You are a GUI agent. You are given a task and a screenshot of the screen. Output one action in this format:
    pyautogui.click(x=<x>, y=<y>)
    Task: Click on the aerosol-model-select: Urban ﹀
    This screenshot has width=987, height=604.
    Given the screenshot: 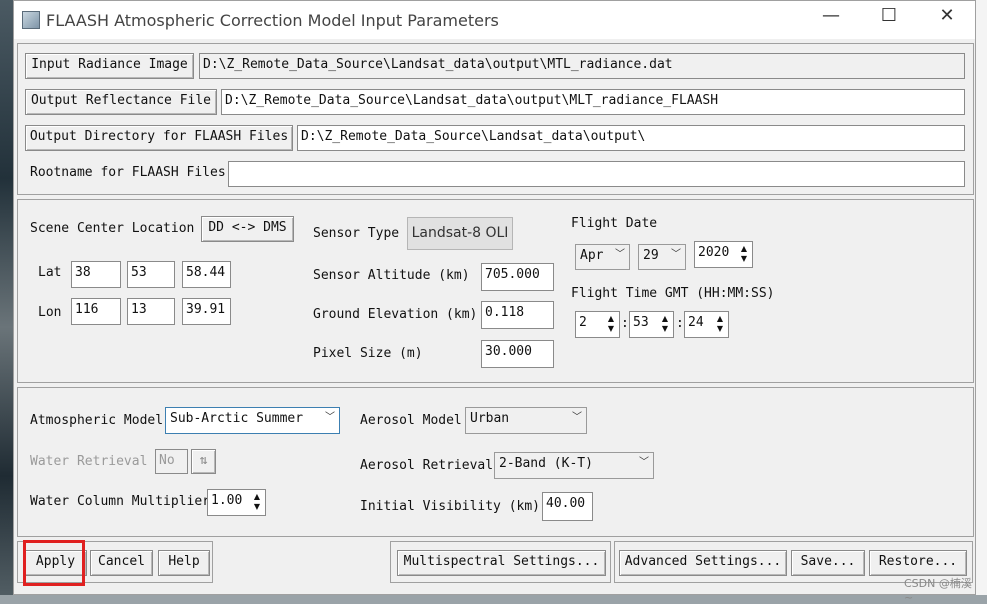 What is the action you would take?
    pyautogui.click(x=526, y=420)
    